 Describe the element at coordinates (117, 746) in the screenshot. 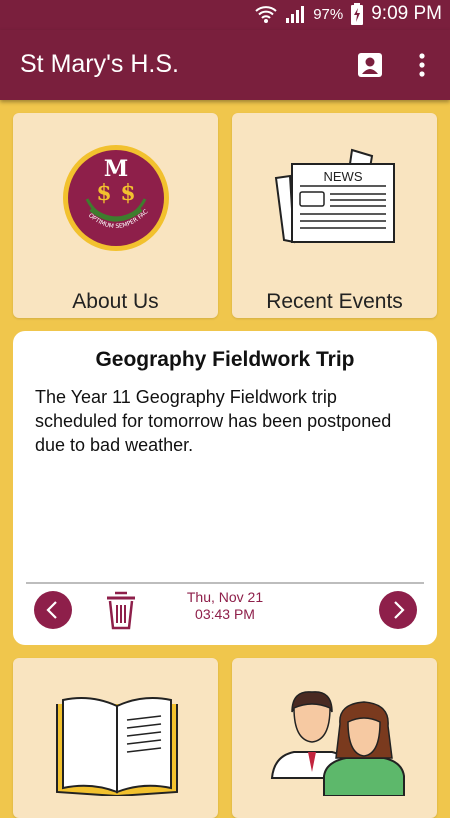

I see `open-book-icon` at that location.